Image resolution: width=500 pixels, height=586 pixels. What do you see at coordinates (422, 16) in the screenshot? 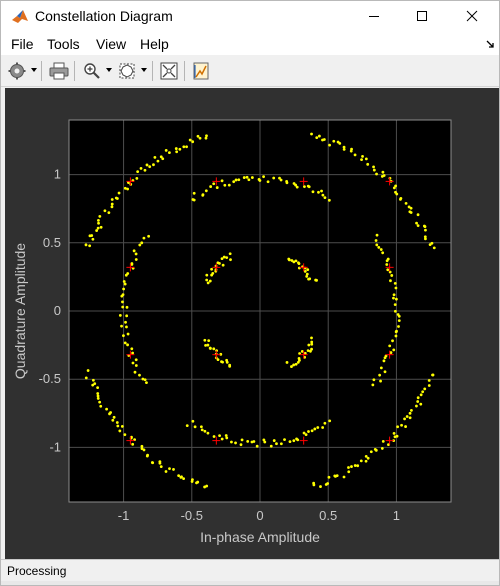
I see `maximize-button` at bounding box center [422, 16].